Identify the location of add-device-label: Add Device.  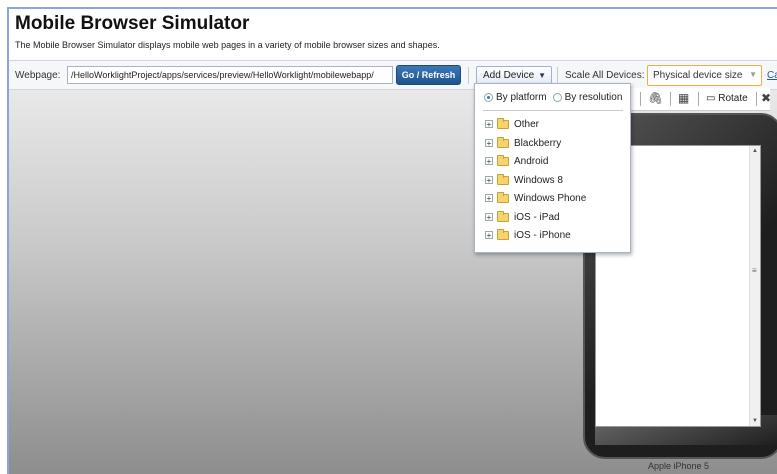
(509, 75).